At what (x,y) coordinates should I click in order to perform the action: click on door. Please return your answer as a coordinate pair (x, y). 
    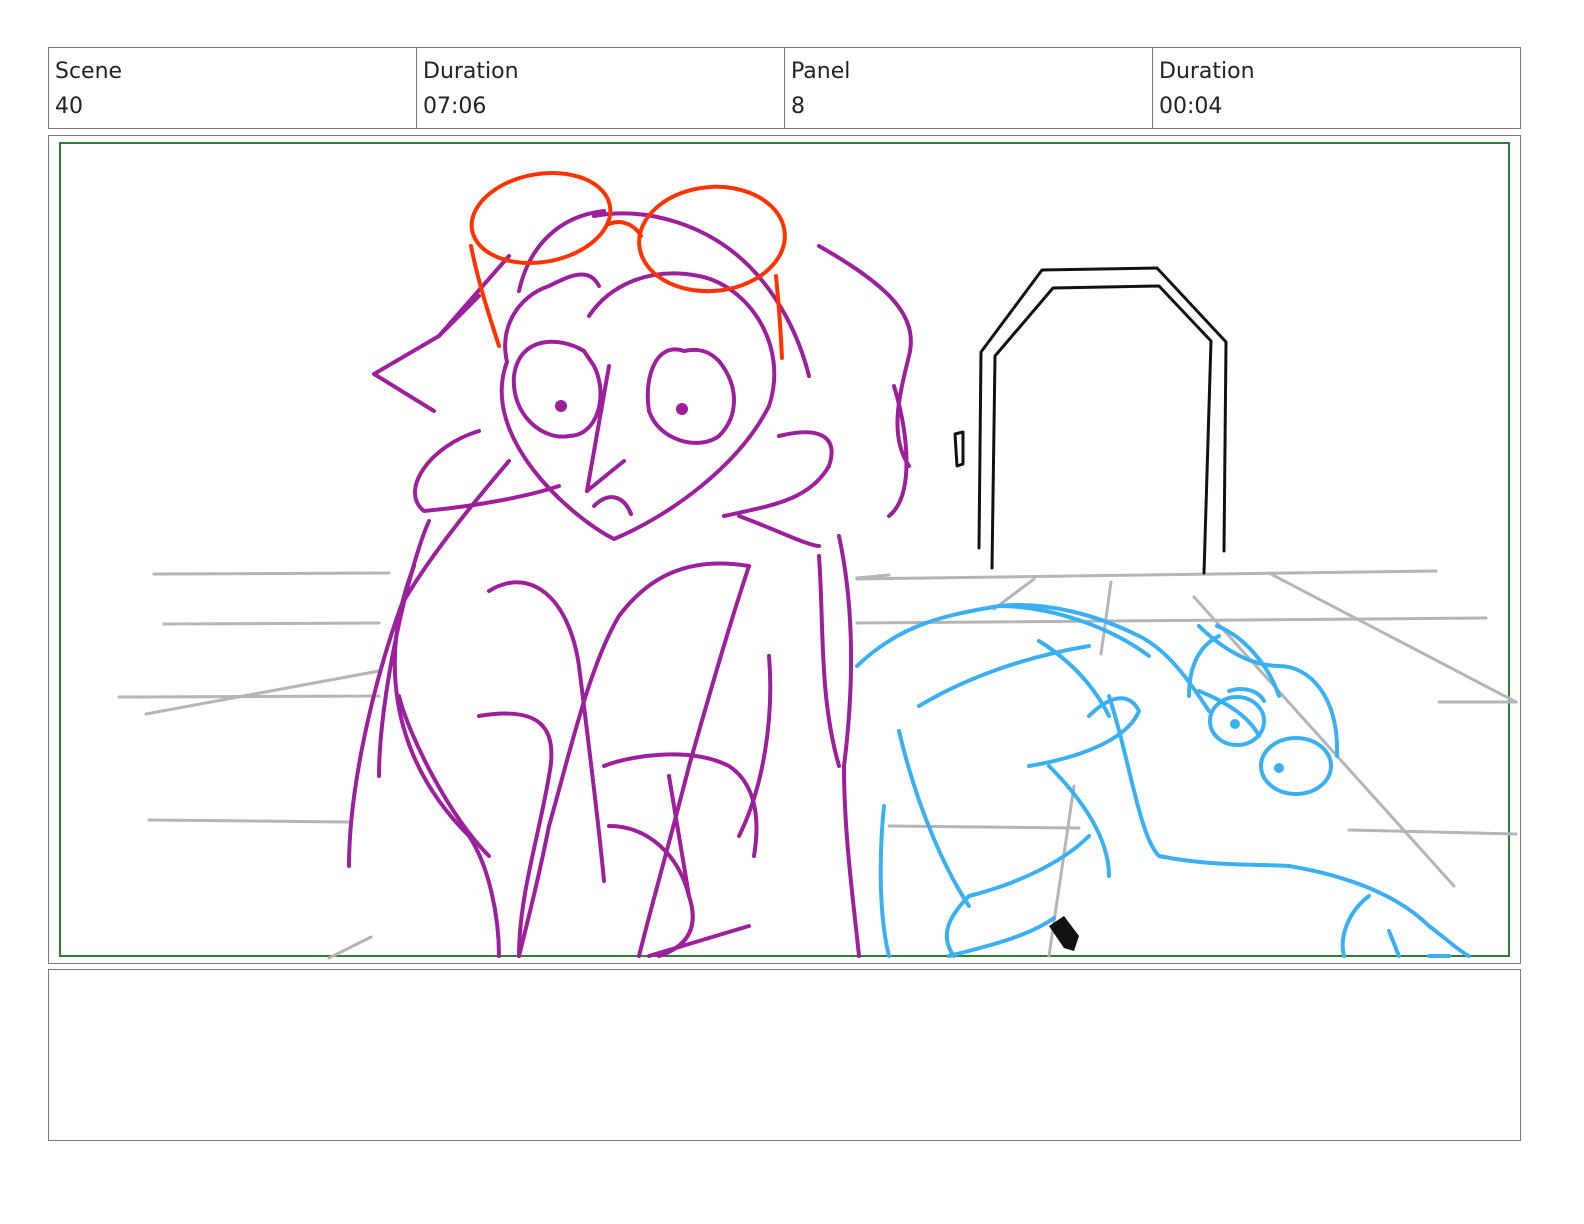
    Looking at the image, I should click on (1090, 420).